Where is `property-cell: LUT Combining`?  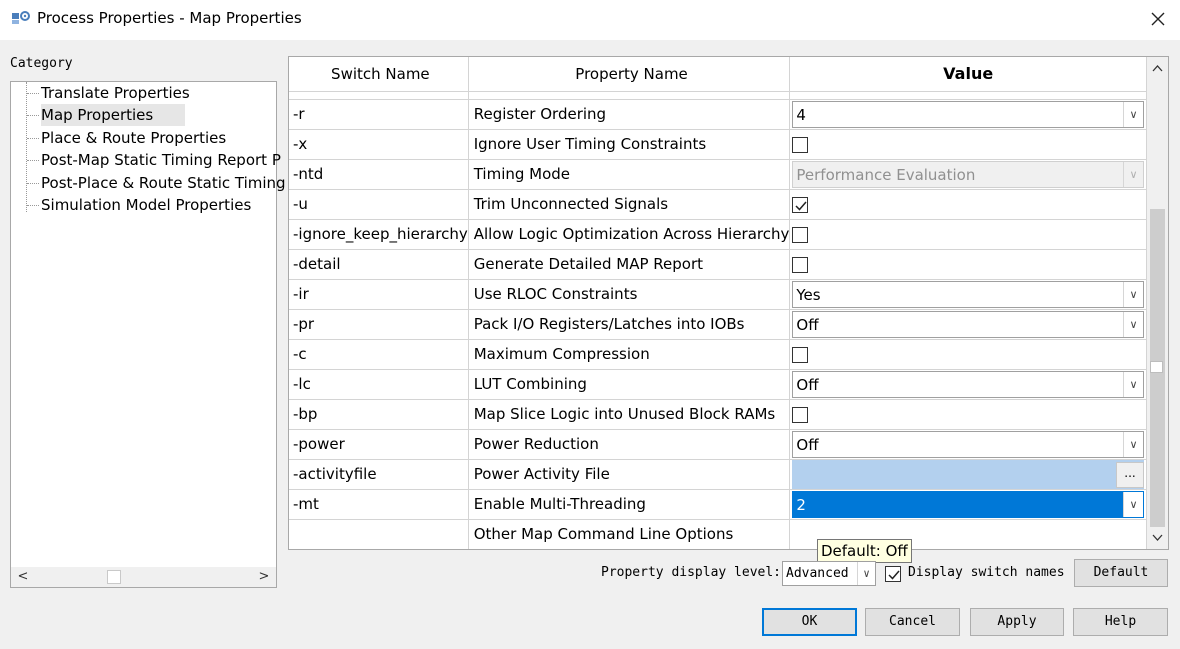
property-cell: LUT Combining is located at coordinates (629, 384).